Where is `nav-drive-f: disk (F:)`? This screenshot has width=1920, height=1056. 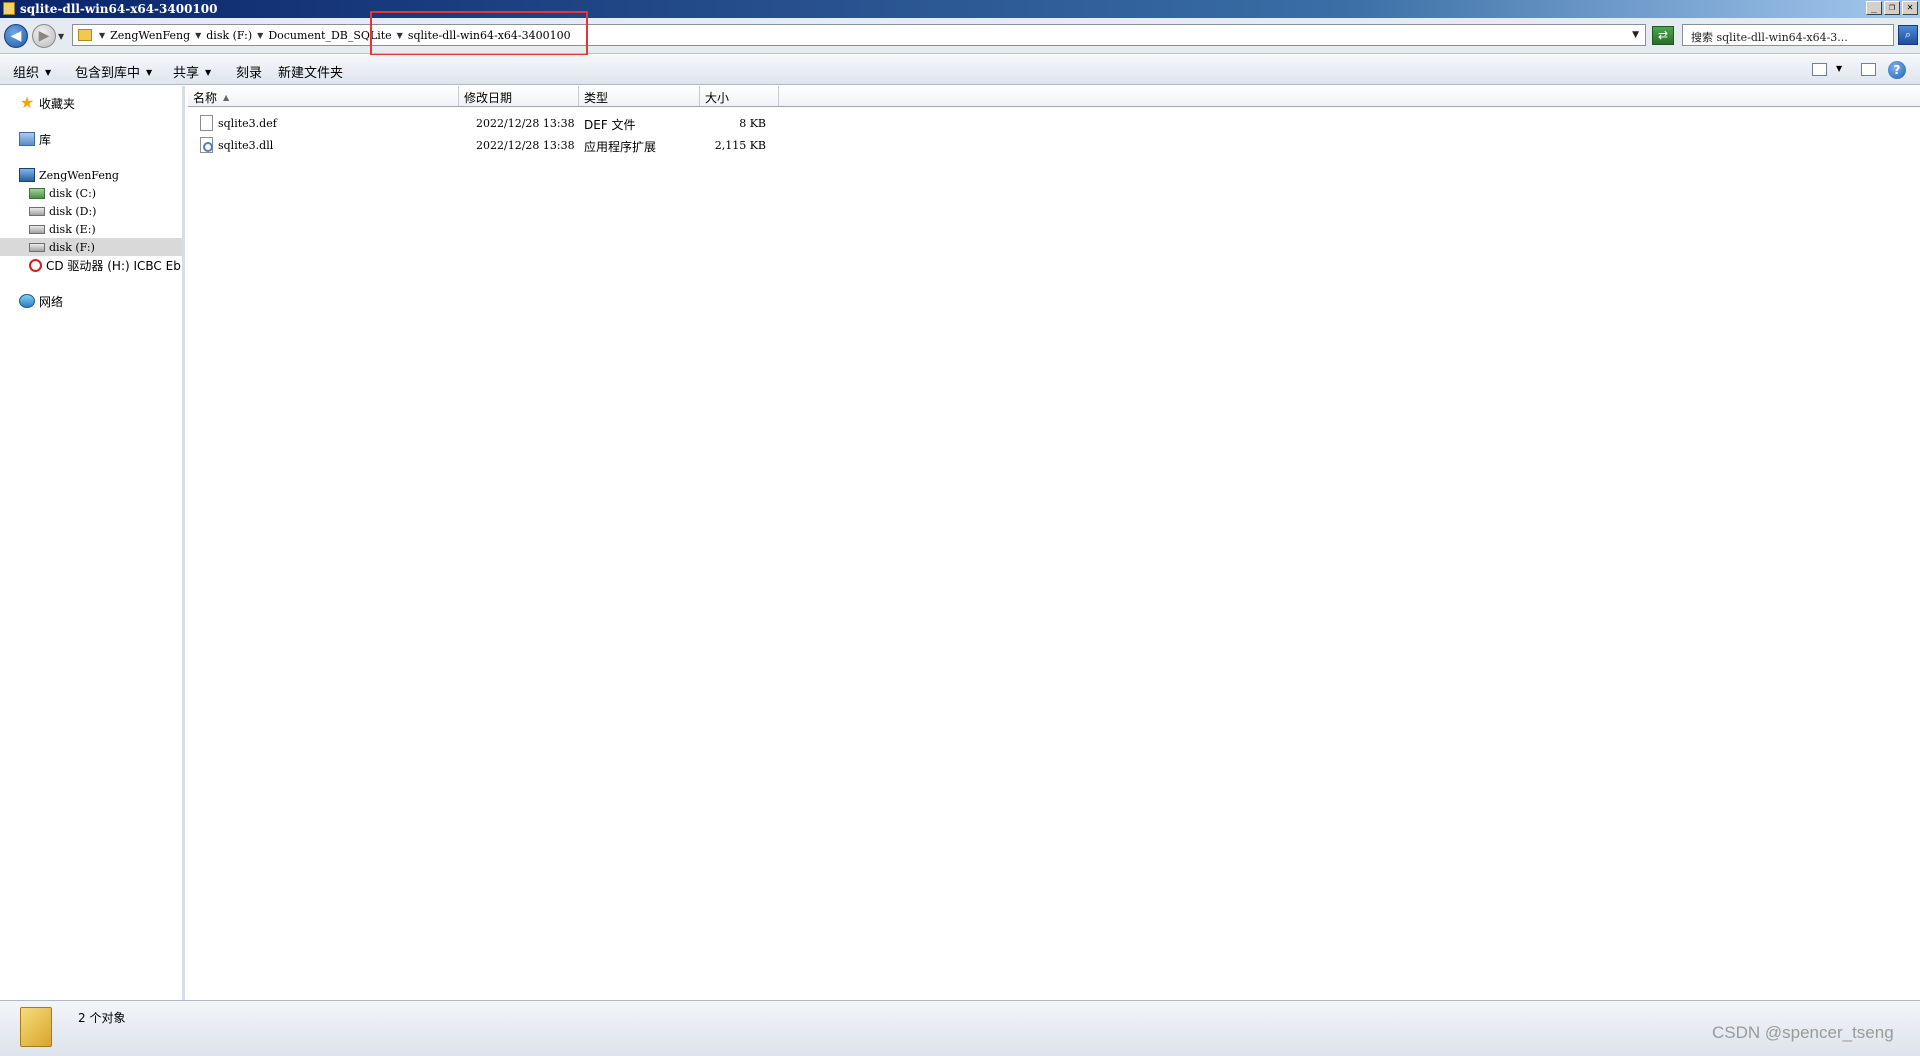
nav-drive-f: disk (F:) is located at coordinates (91, 247).